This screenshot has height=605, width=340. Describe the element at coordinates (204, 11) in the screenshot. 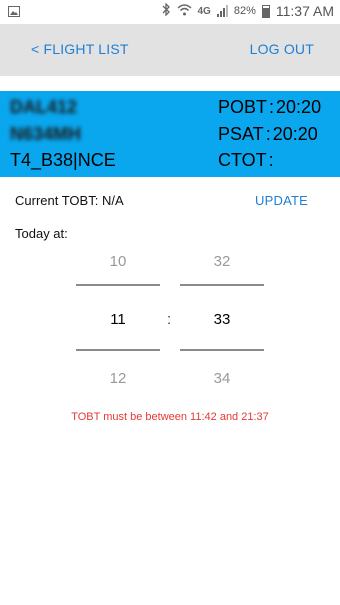

I see `network-type-label: 4G` at that location.